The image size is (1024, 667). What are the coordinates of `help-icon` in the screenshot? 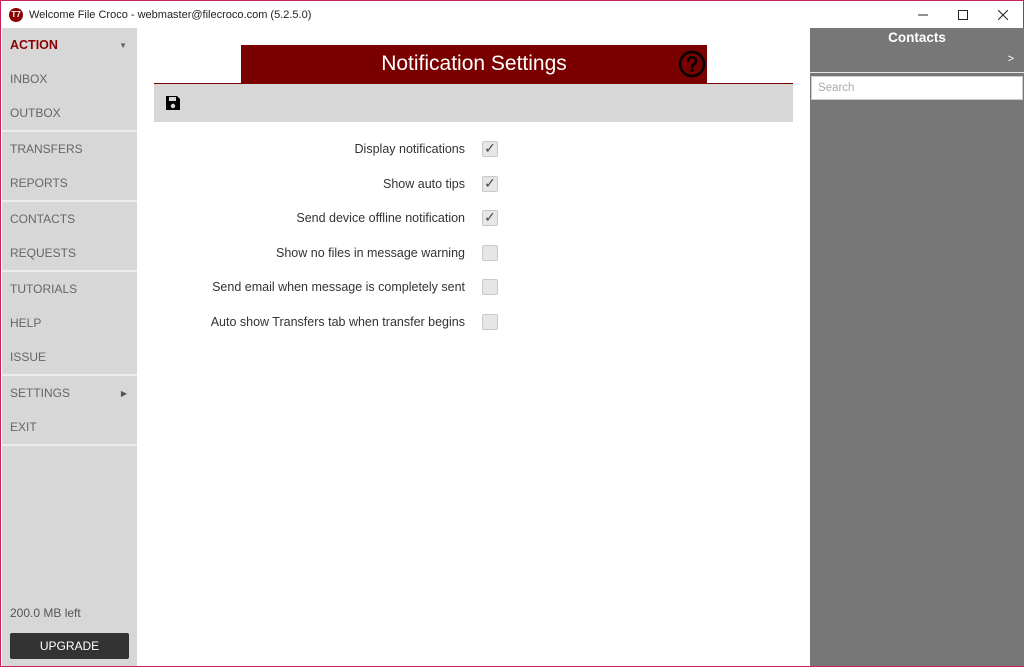 It's located at (692, 64).